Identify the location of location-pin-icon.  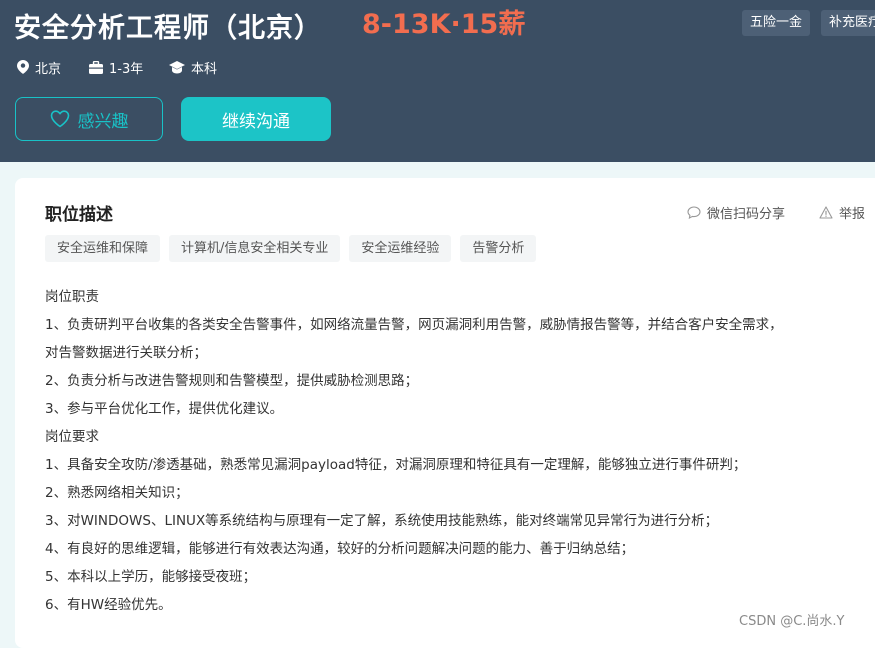
(23, 67).